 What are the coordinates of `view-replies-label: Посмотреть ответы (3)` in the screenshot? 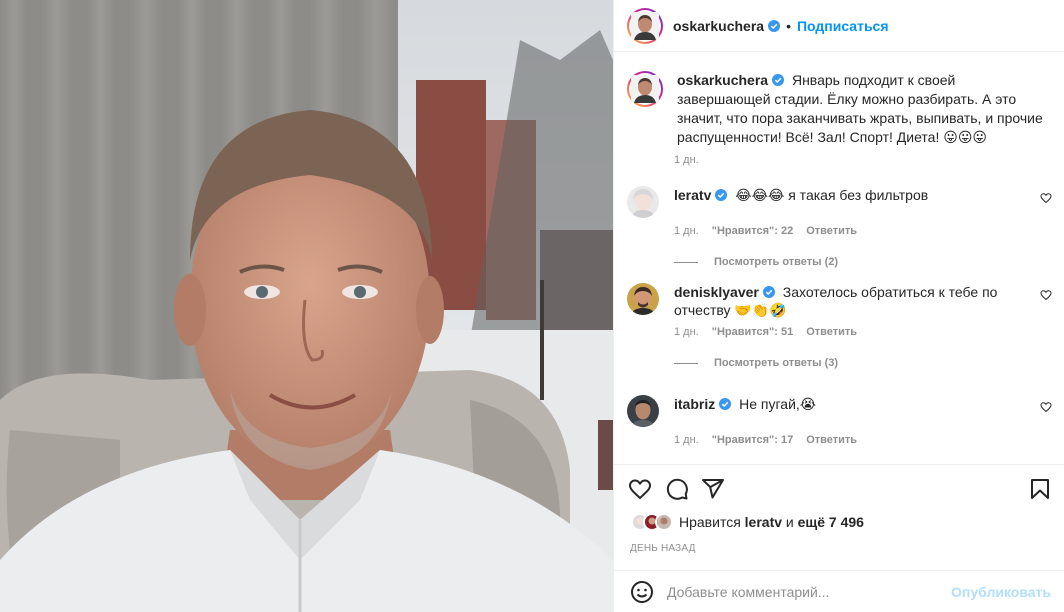 It's located at (776, 363).